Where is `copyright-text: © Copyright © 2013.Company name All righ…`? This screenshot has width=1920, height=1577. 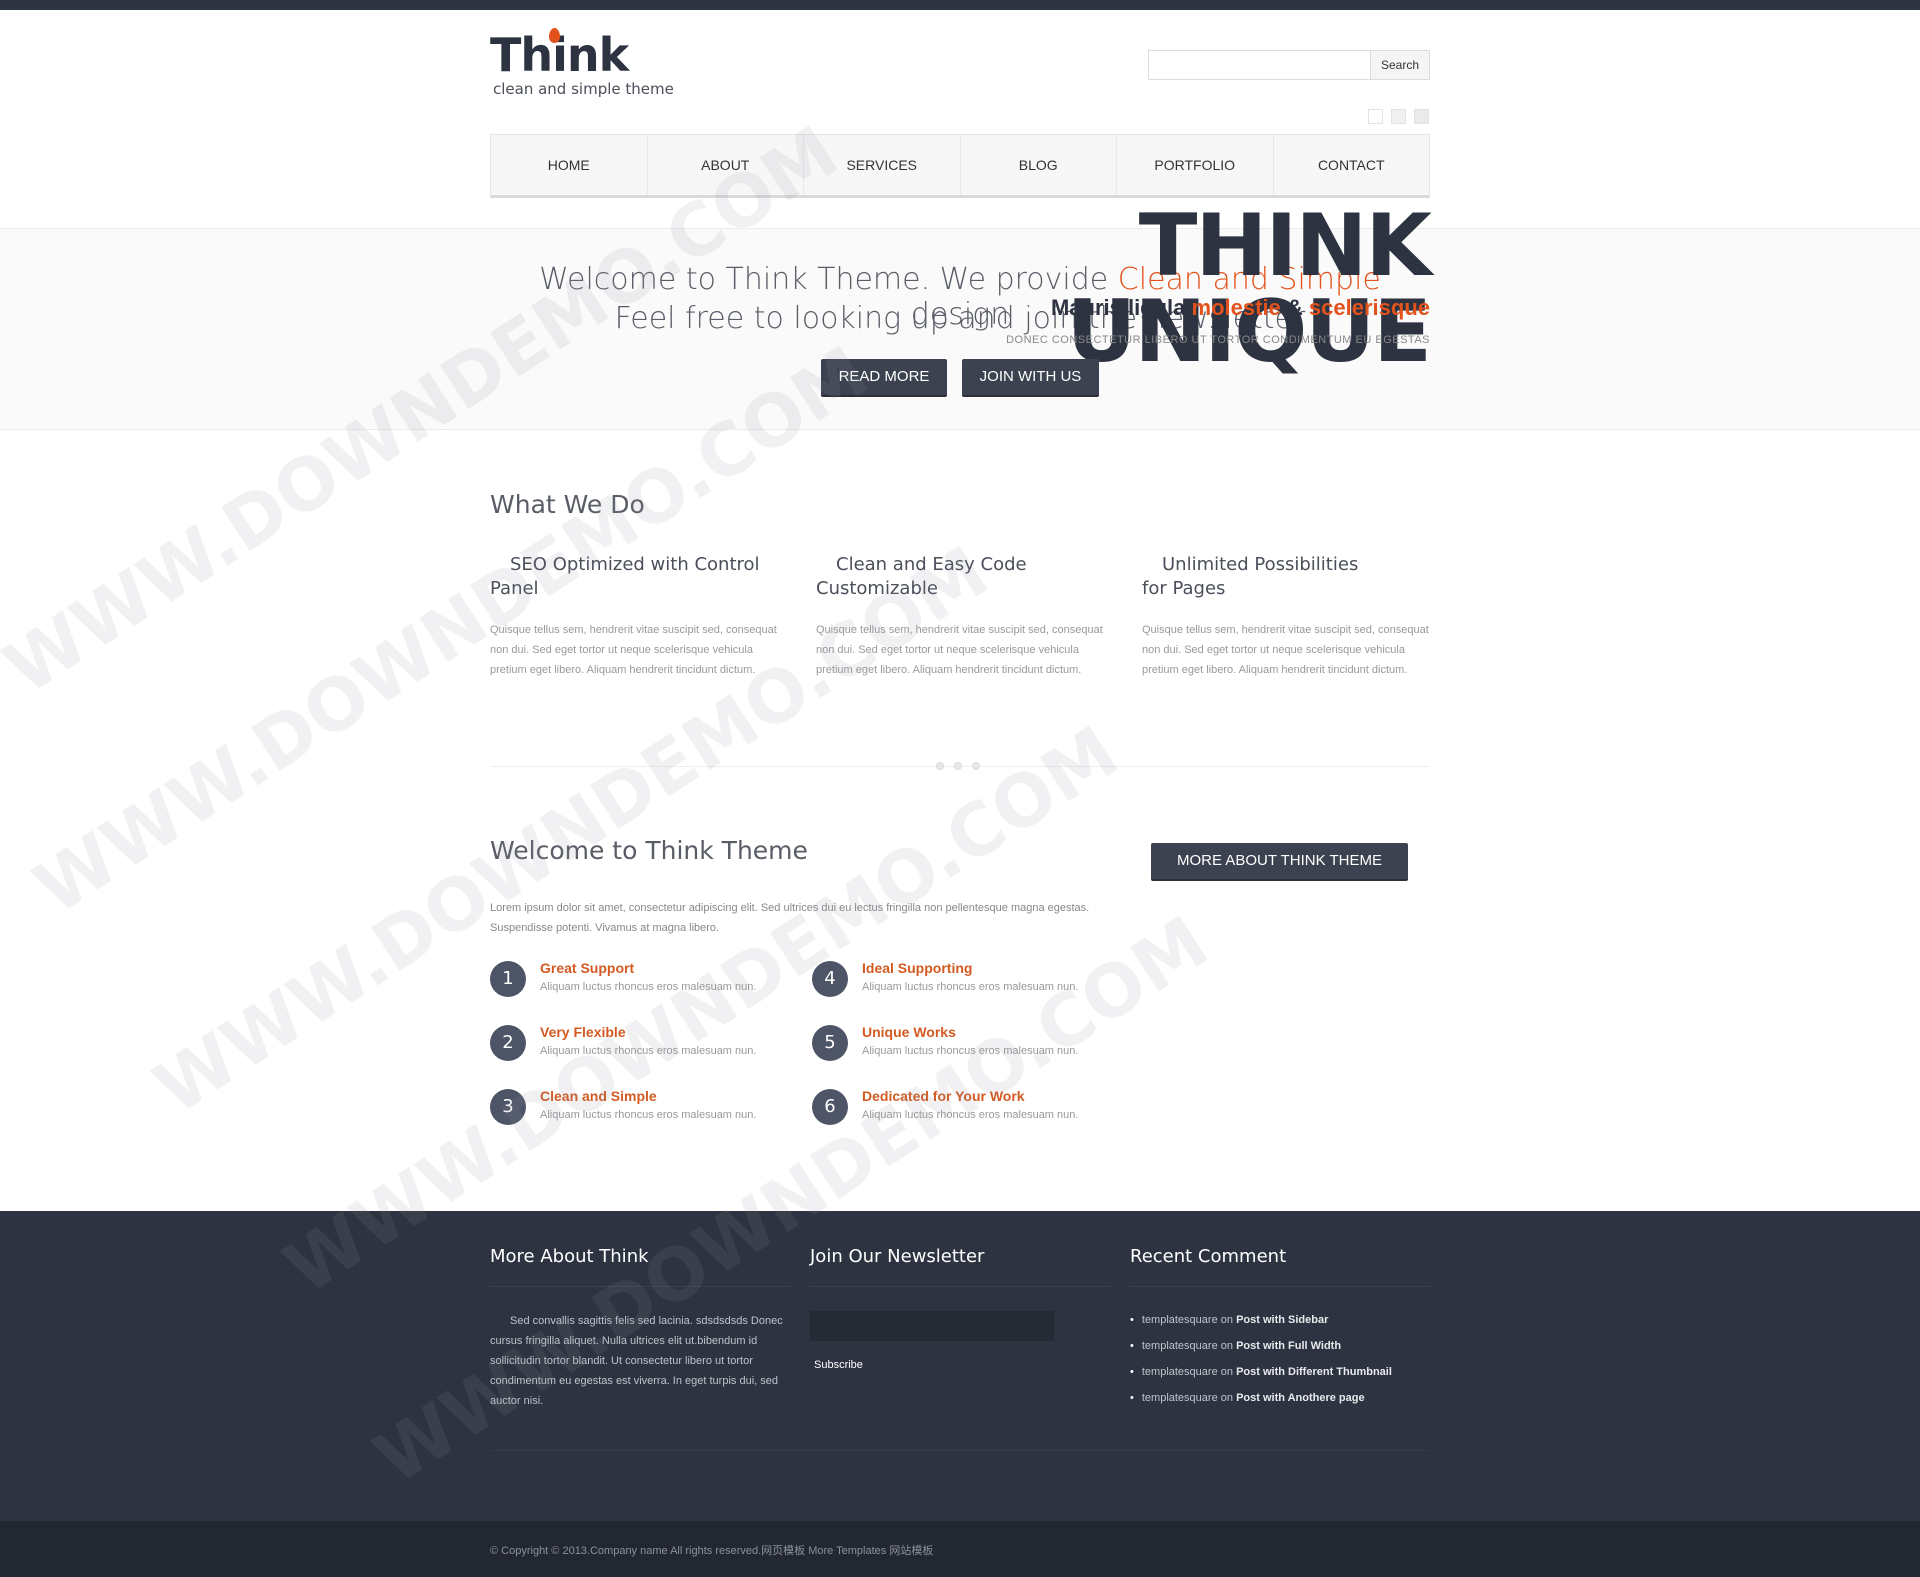
copyright-text: © Copyright © 2013.Company name All righ… is located at coordinates (712, 1551).